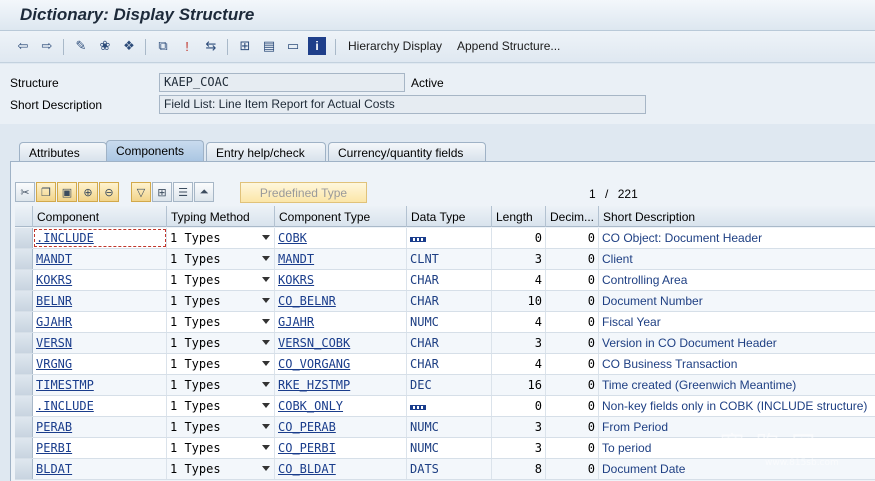 The width and height of the screenshot is (875, 481). What do you see at coordinates (341, 469) in the screenshot?
I see `component-type-cell: CO_BLDAT` at bounding box center [341, 469].